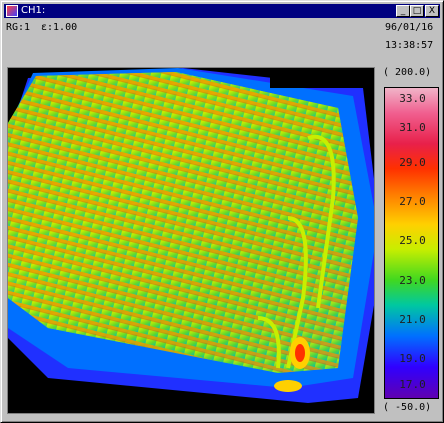 The height and width of the screenshot is (423, 444). What do you see at coordinates (409, 45) in the screenshot?
I see `time-label: 13:38:57` at bounding box center [409, 45].